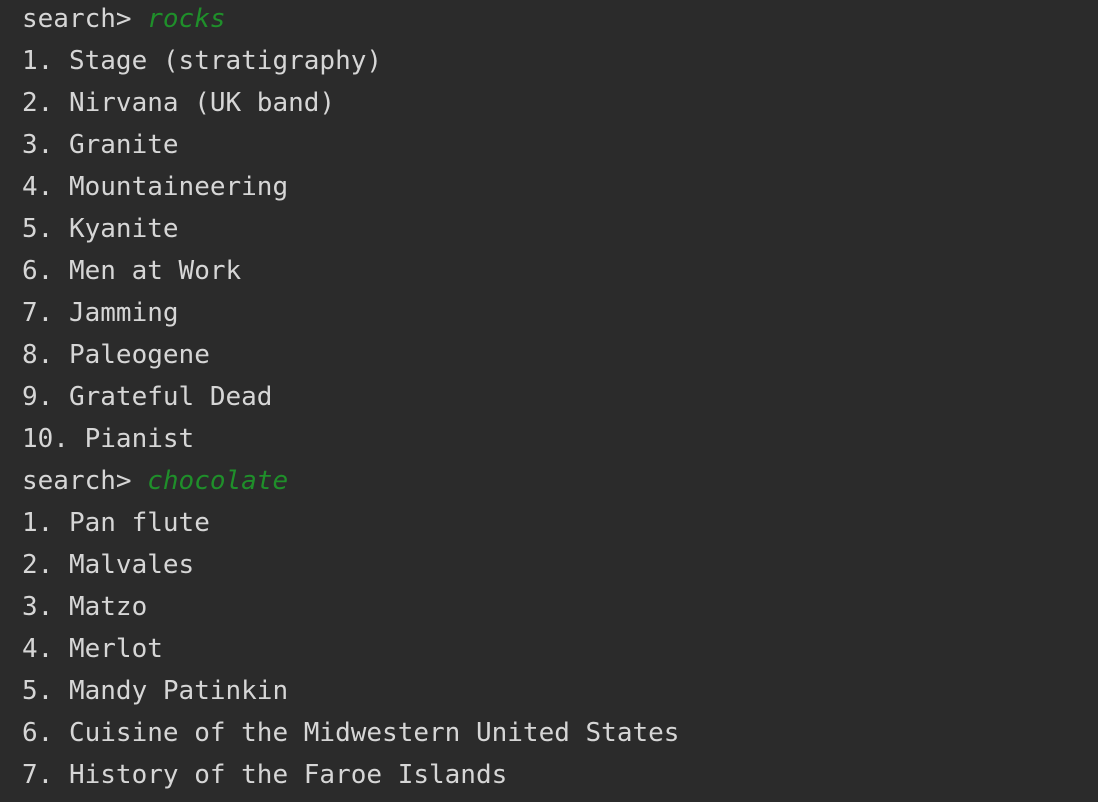  What do you see at coordinates (560, 313) in the screenshot?
I see `result-item: 7. Jamming` at bounding box center [560, 313].